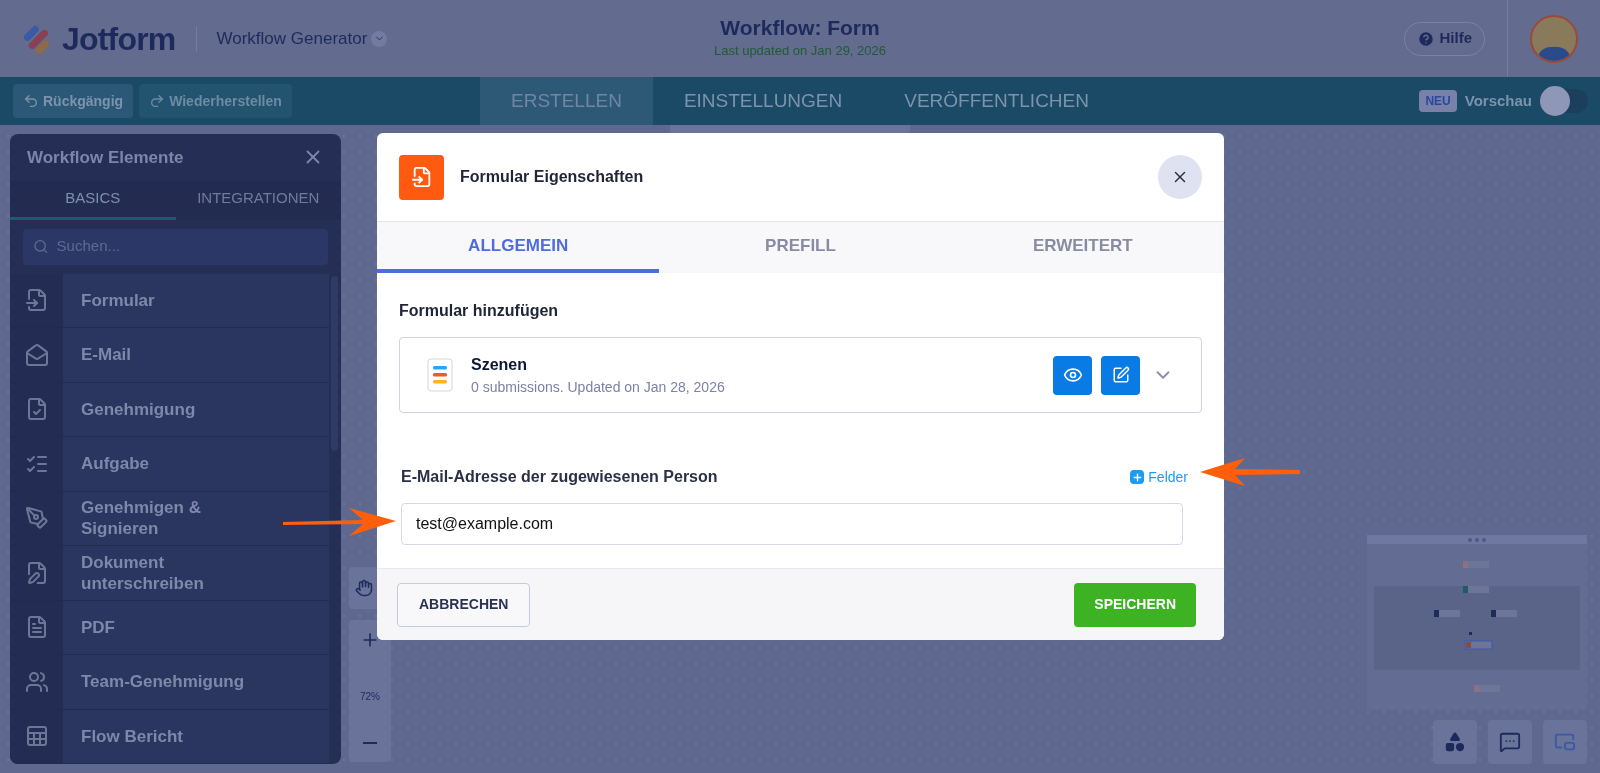  What do you see at coordinates (800, 247) in the screenshot?
I see `dialog-tab: PREFILL` at bounding box center [800, 247].